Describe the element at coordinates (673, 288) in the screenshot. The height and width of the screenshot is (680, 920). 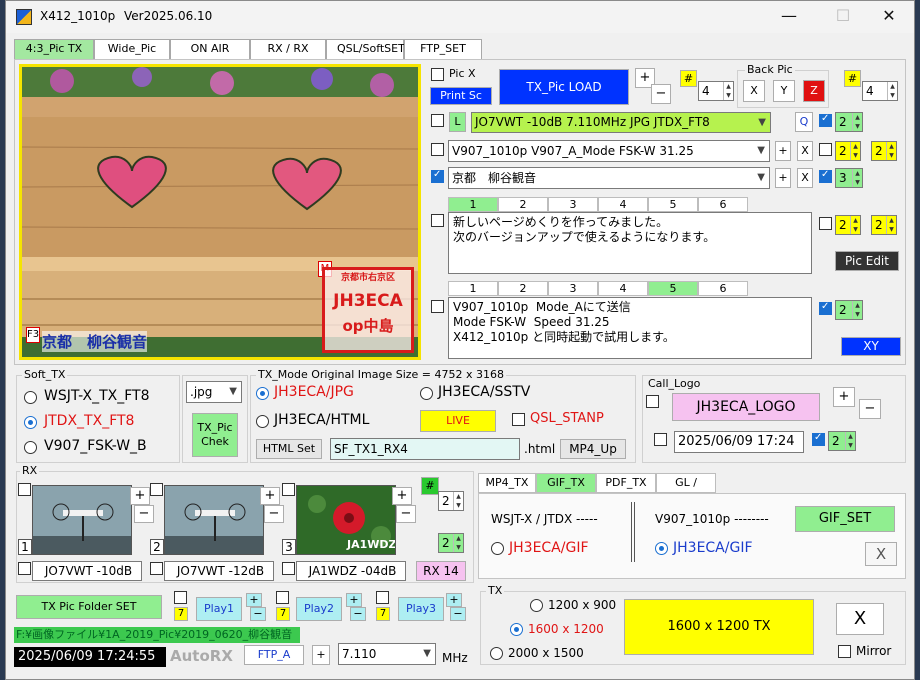
I see `msg2-tab-5: 5` at that location.